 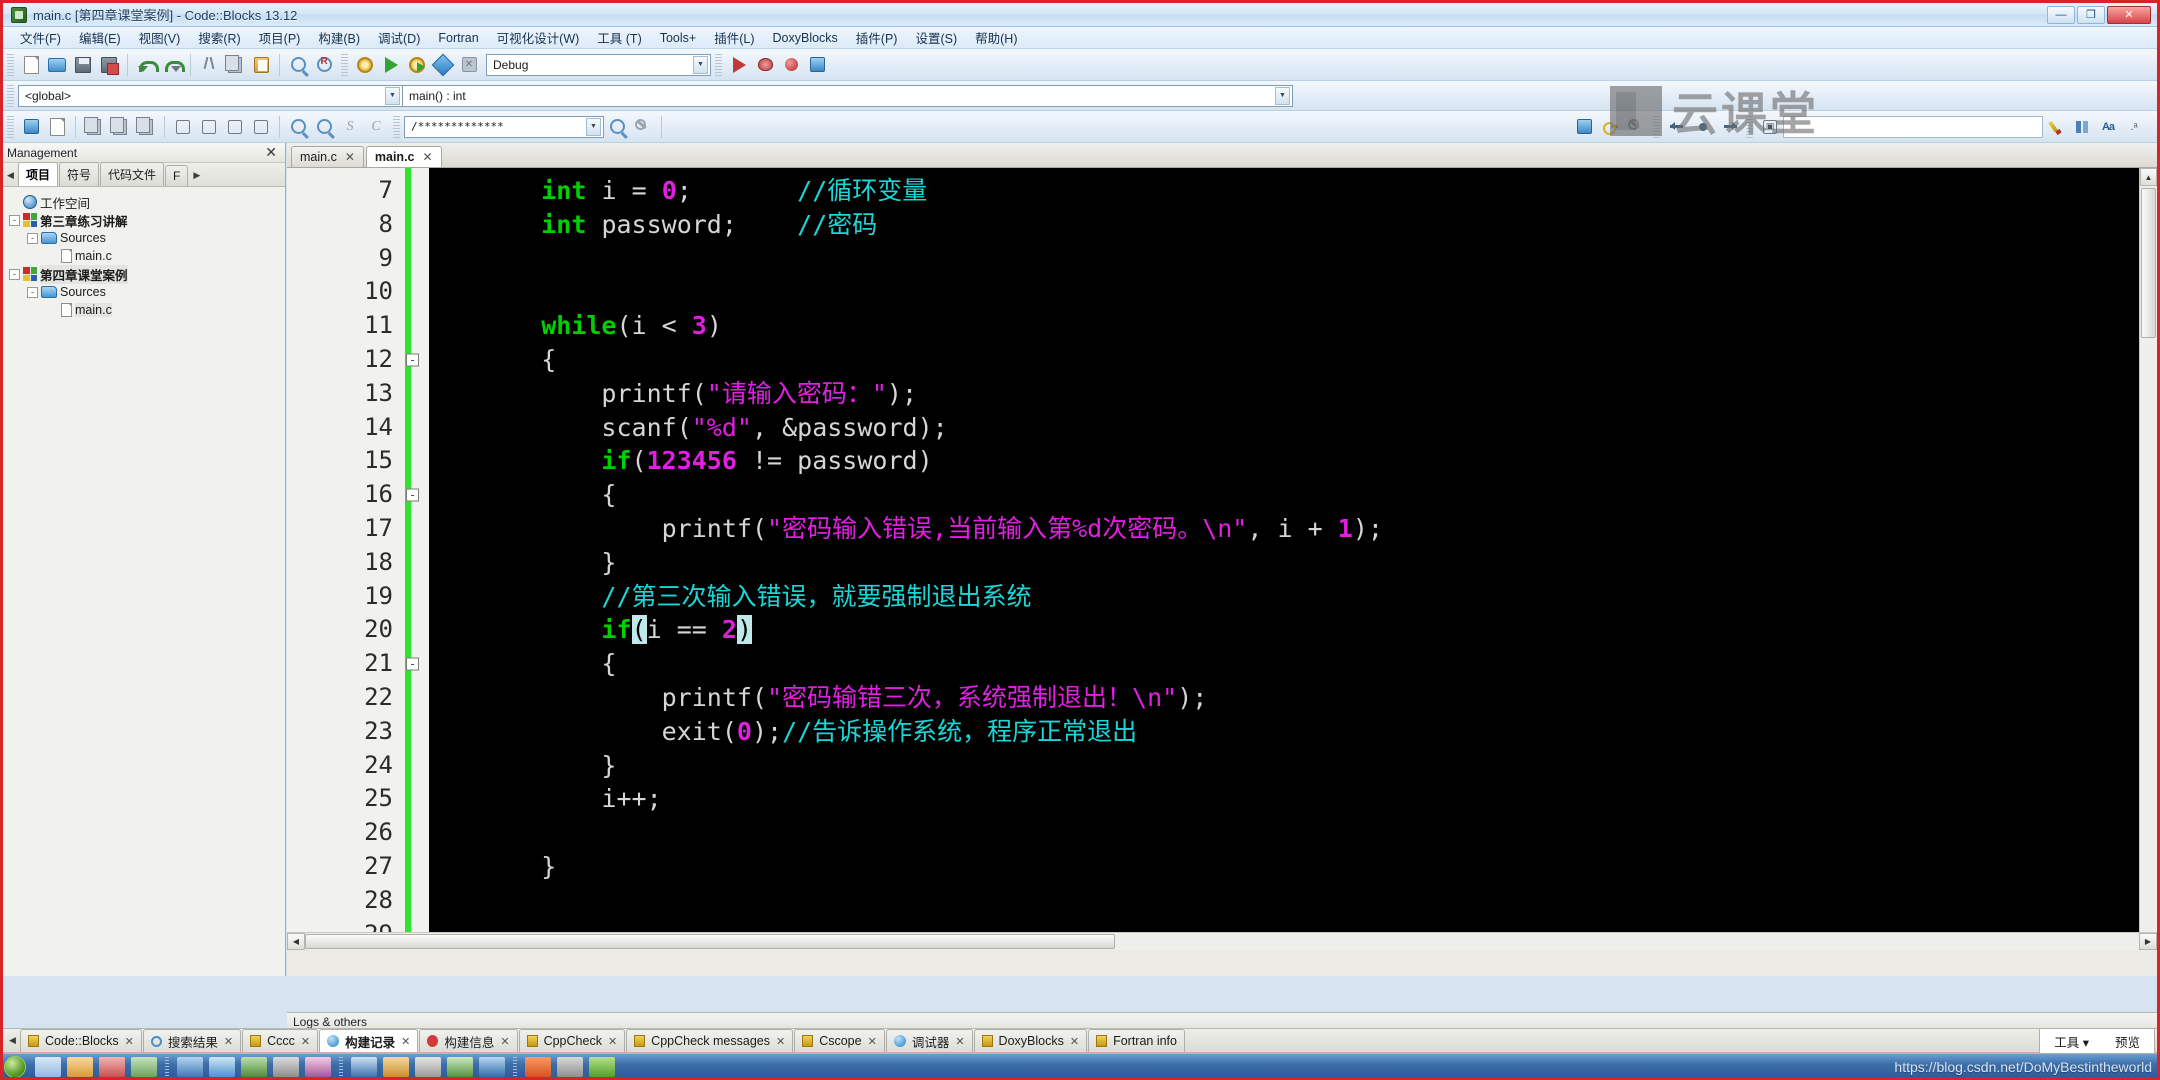 What do you see at coordinates (365, 65) in the screenshot?
I see `build-icon` at bounding box center [365, 65].